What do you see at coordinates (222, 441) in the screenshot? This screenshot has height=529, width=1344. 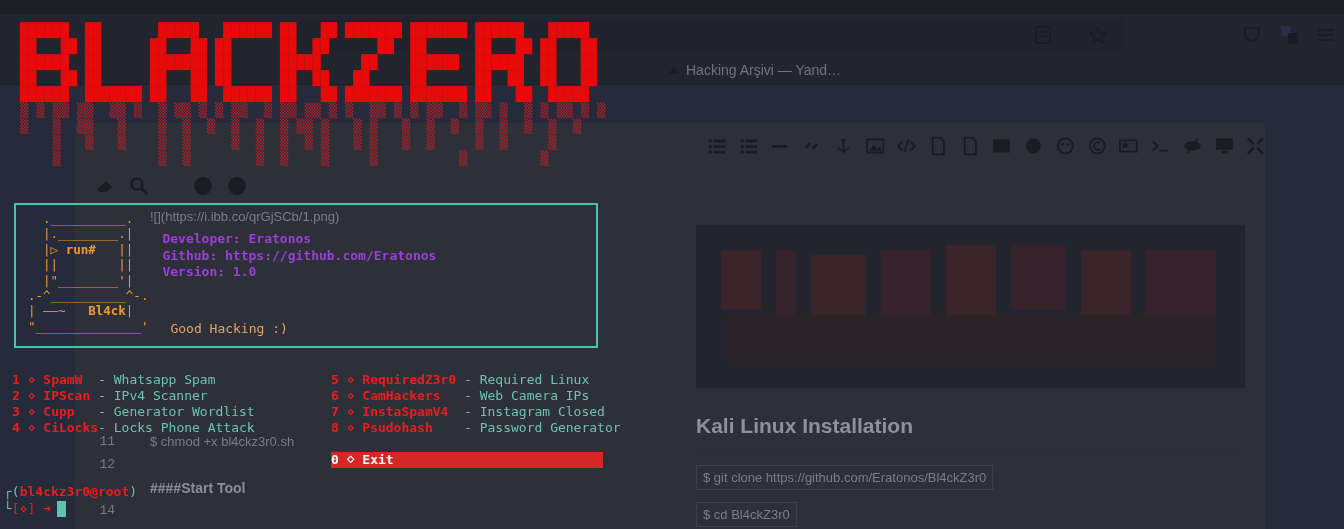 I see `source-line: $ chmod +x bl4ckz3r0.sh` at bounding box center [222, 441].